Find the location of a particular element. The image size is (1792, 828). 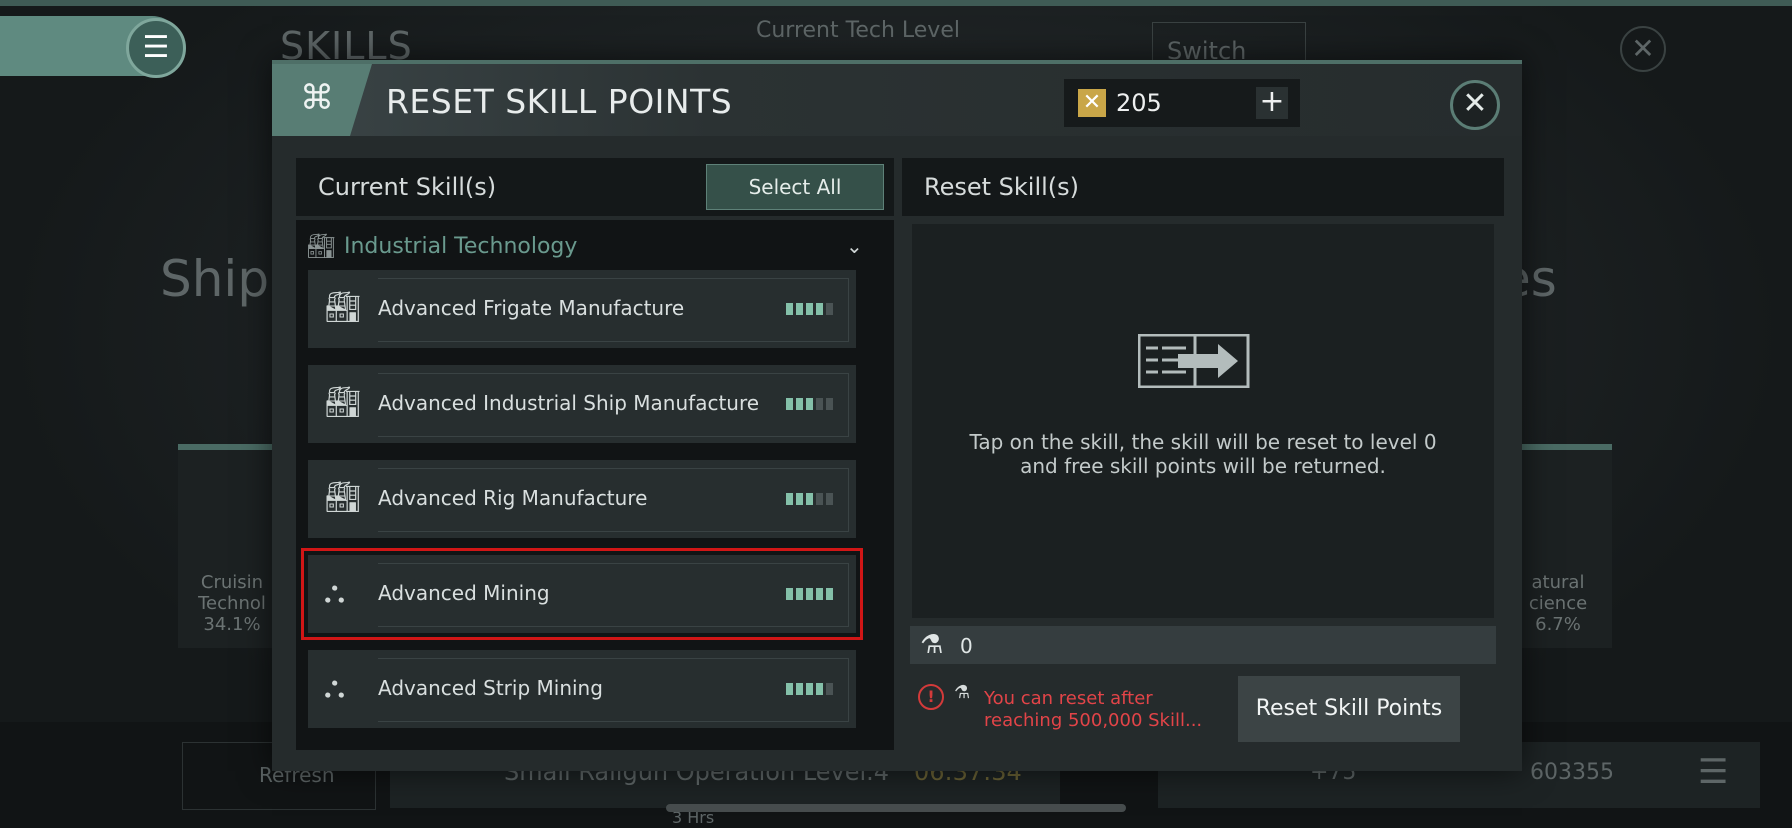

skill-item: 🏭︎ Advanced Frigate Manufacture is located at coordinates (582, 309).